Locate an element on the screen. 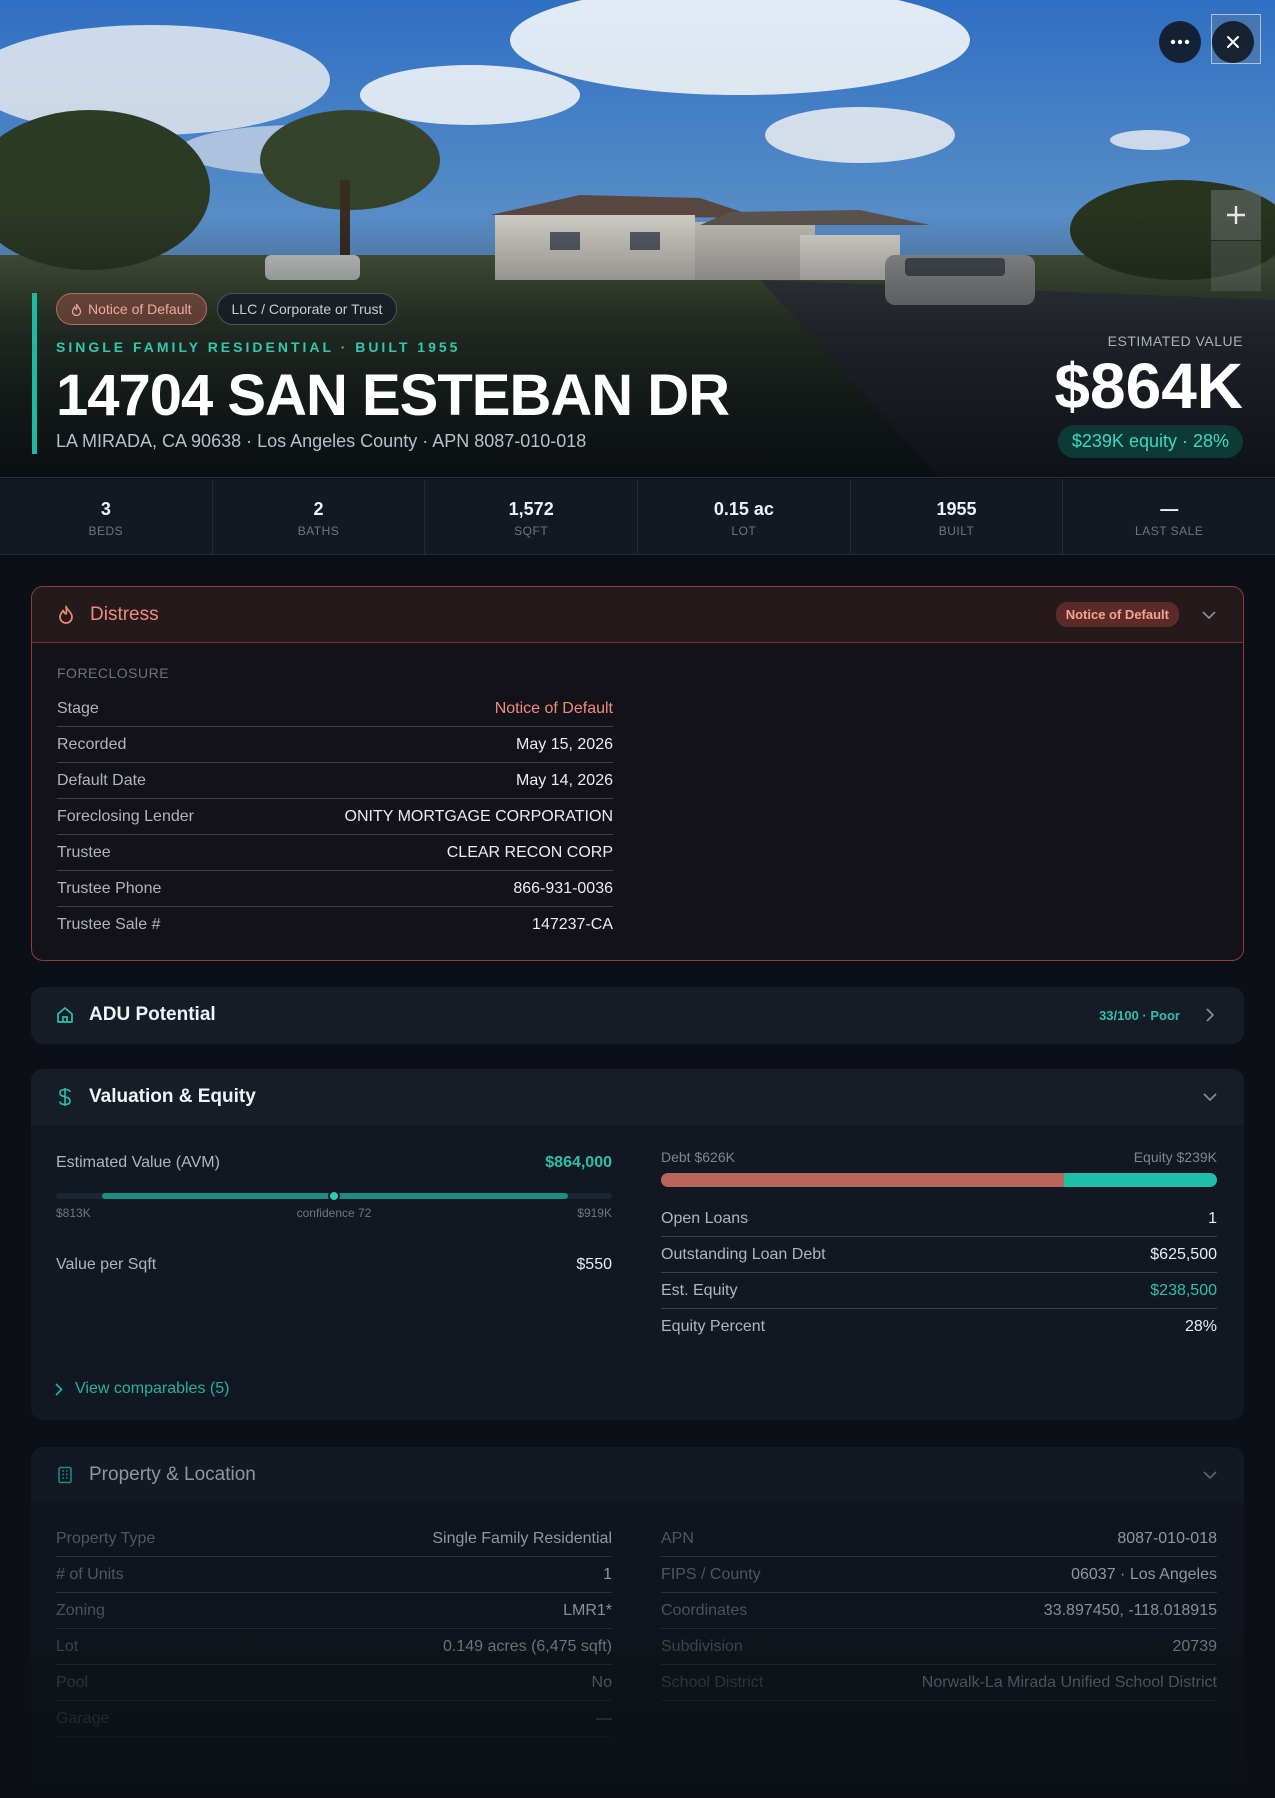 Image resolution: width=1275 pixels, height=1798 pixels. owner-type-tag: LLC / Corporate or Trust is located at coordinates (307, 309).